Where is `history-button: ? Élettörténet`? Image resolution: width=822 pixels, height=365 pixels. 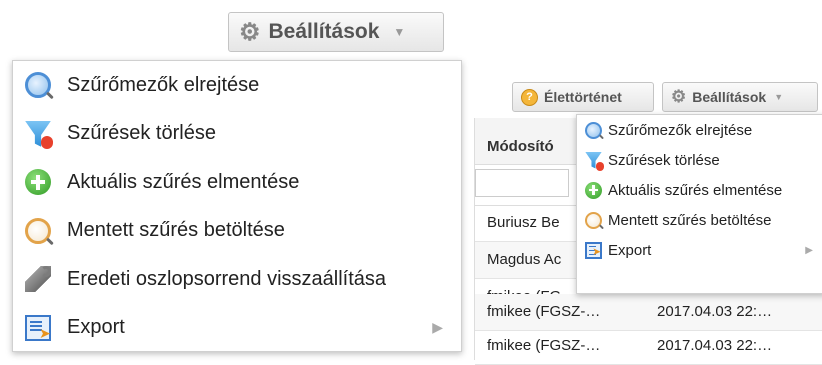 history-button: ? Élettörténet is located at coordinates (583, 97).